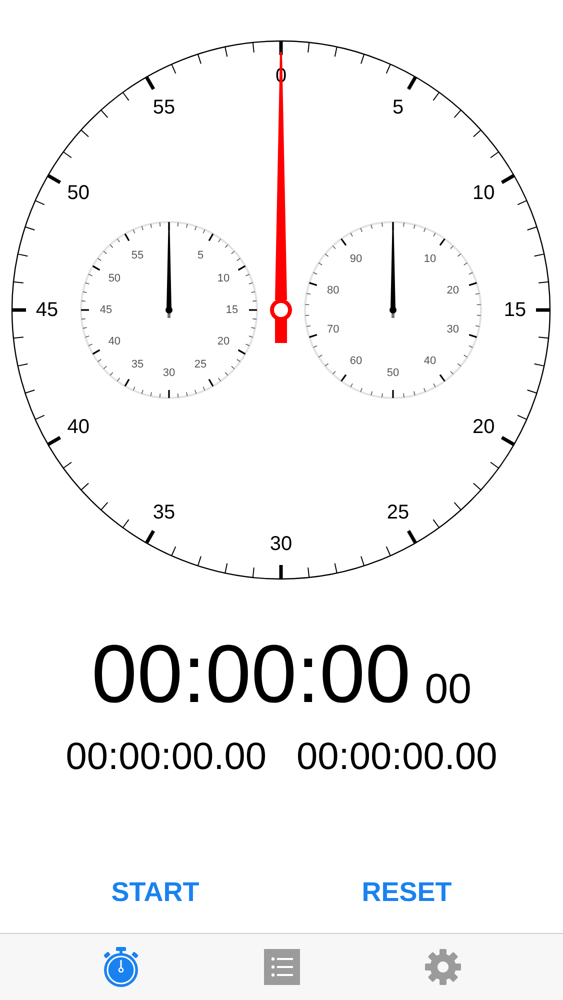 Image resolution: width=563 pixels, height=1000 pixels. I want to click on dial-number: 70, so click(333, 329).